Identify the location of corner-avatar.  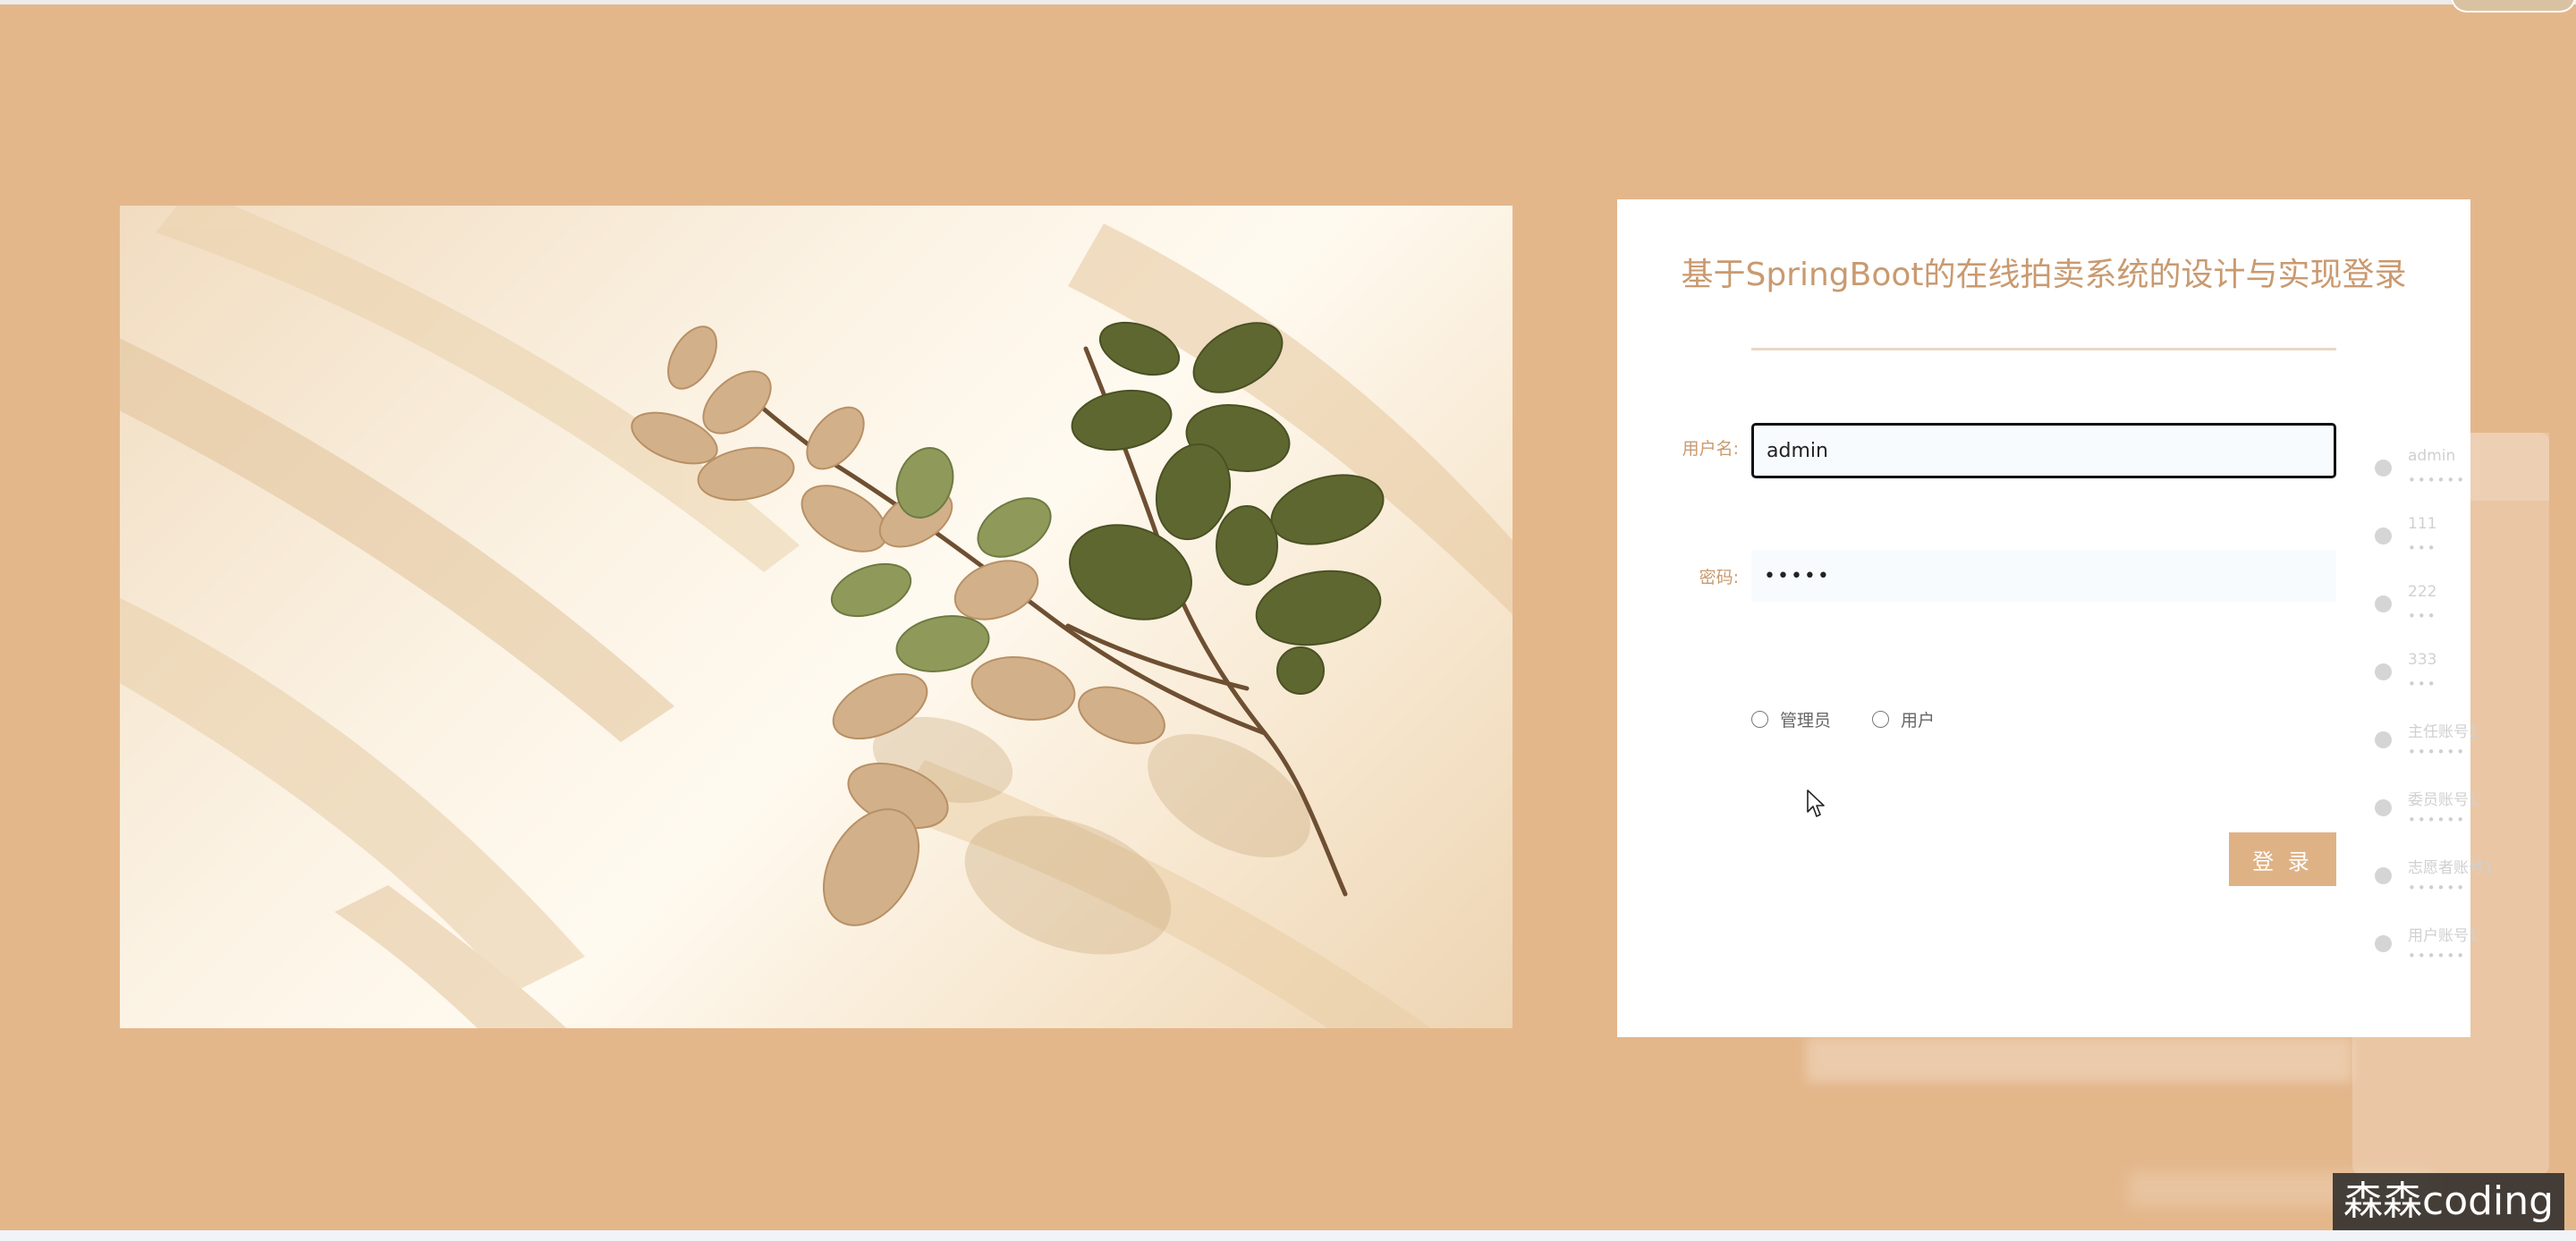
(2513, 6).